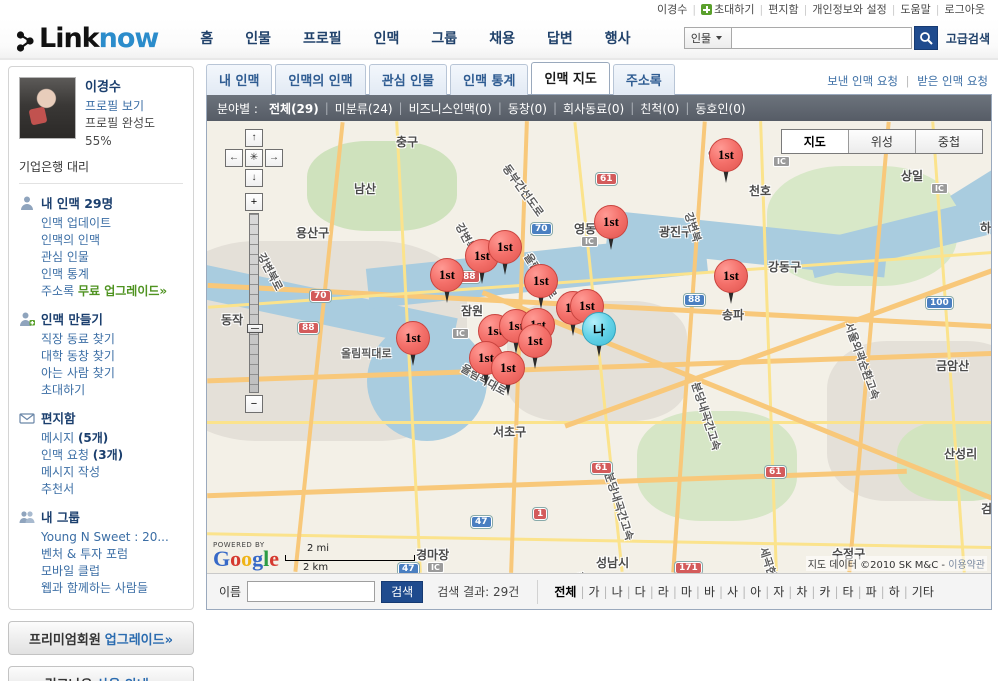 Image resolution: width=998 pixels, height=681 pixels. I want to click on avatar, so click(47, 108).